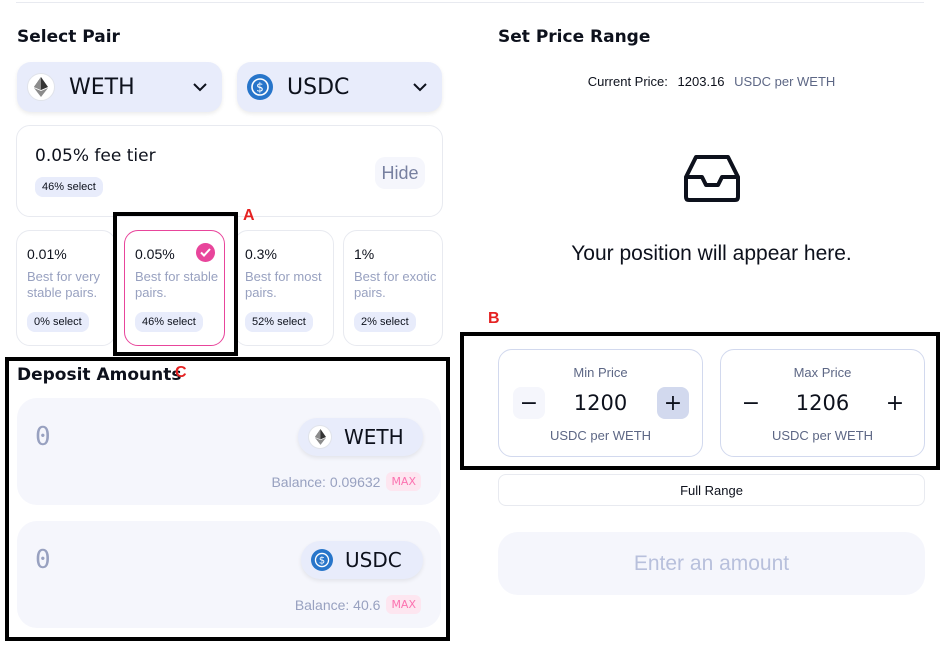 Image resolution: width=946 pixels, height=658 pixels. Describe the element at coordinates (711, 563) in the screenshot. I see `enter-amount-button: Enter an amount` at that location.